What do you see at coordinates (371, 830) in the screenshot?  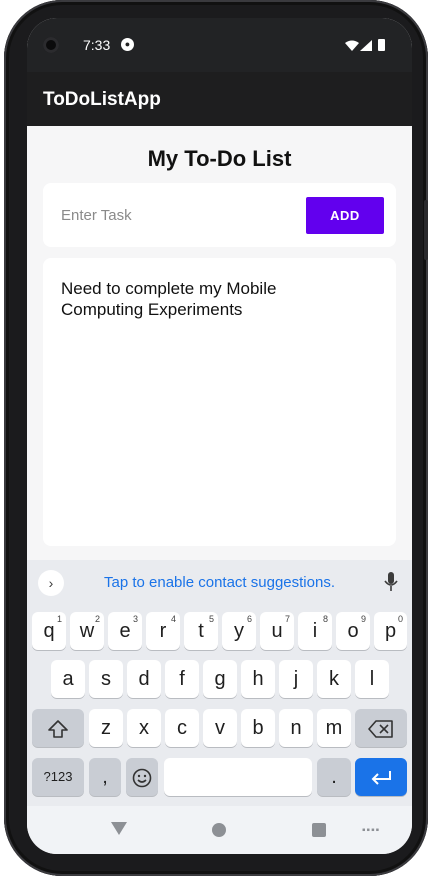 I see `keyboard-switch-icon: ▪▪▪▪` at bounding box center [371, 830].